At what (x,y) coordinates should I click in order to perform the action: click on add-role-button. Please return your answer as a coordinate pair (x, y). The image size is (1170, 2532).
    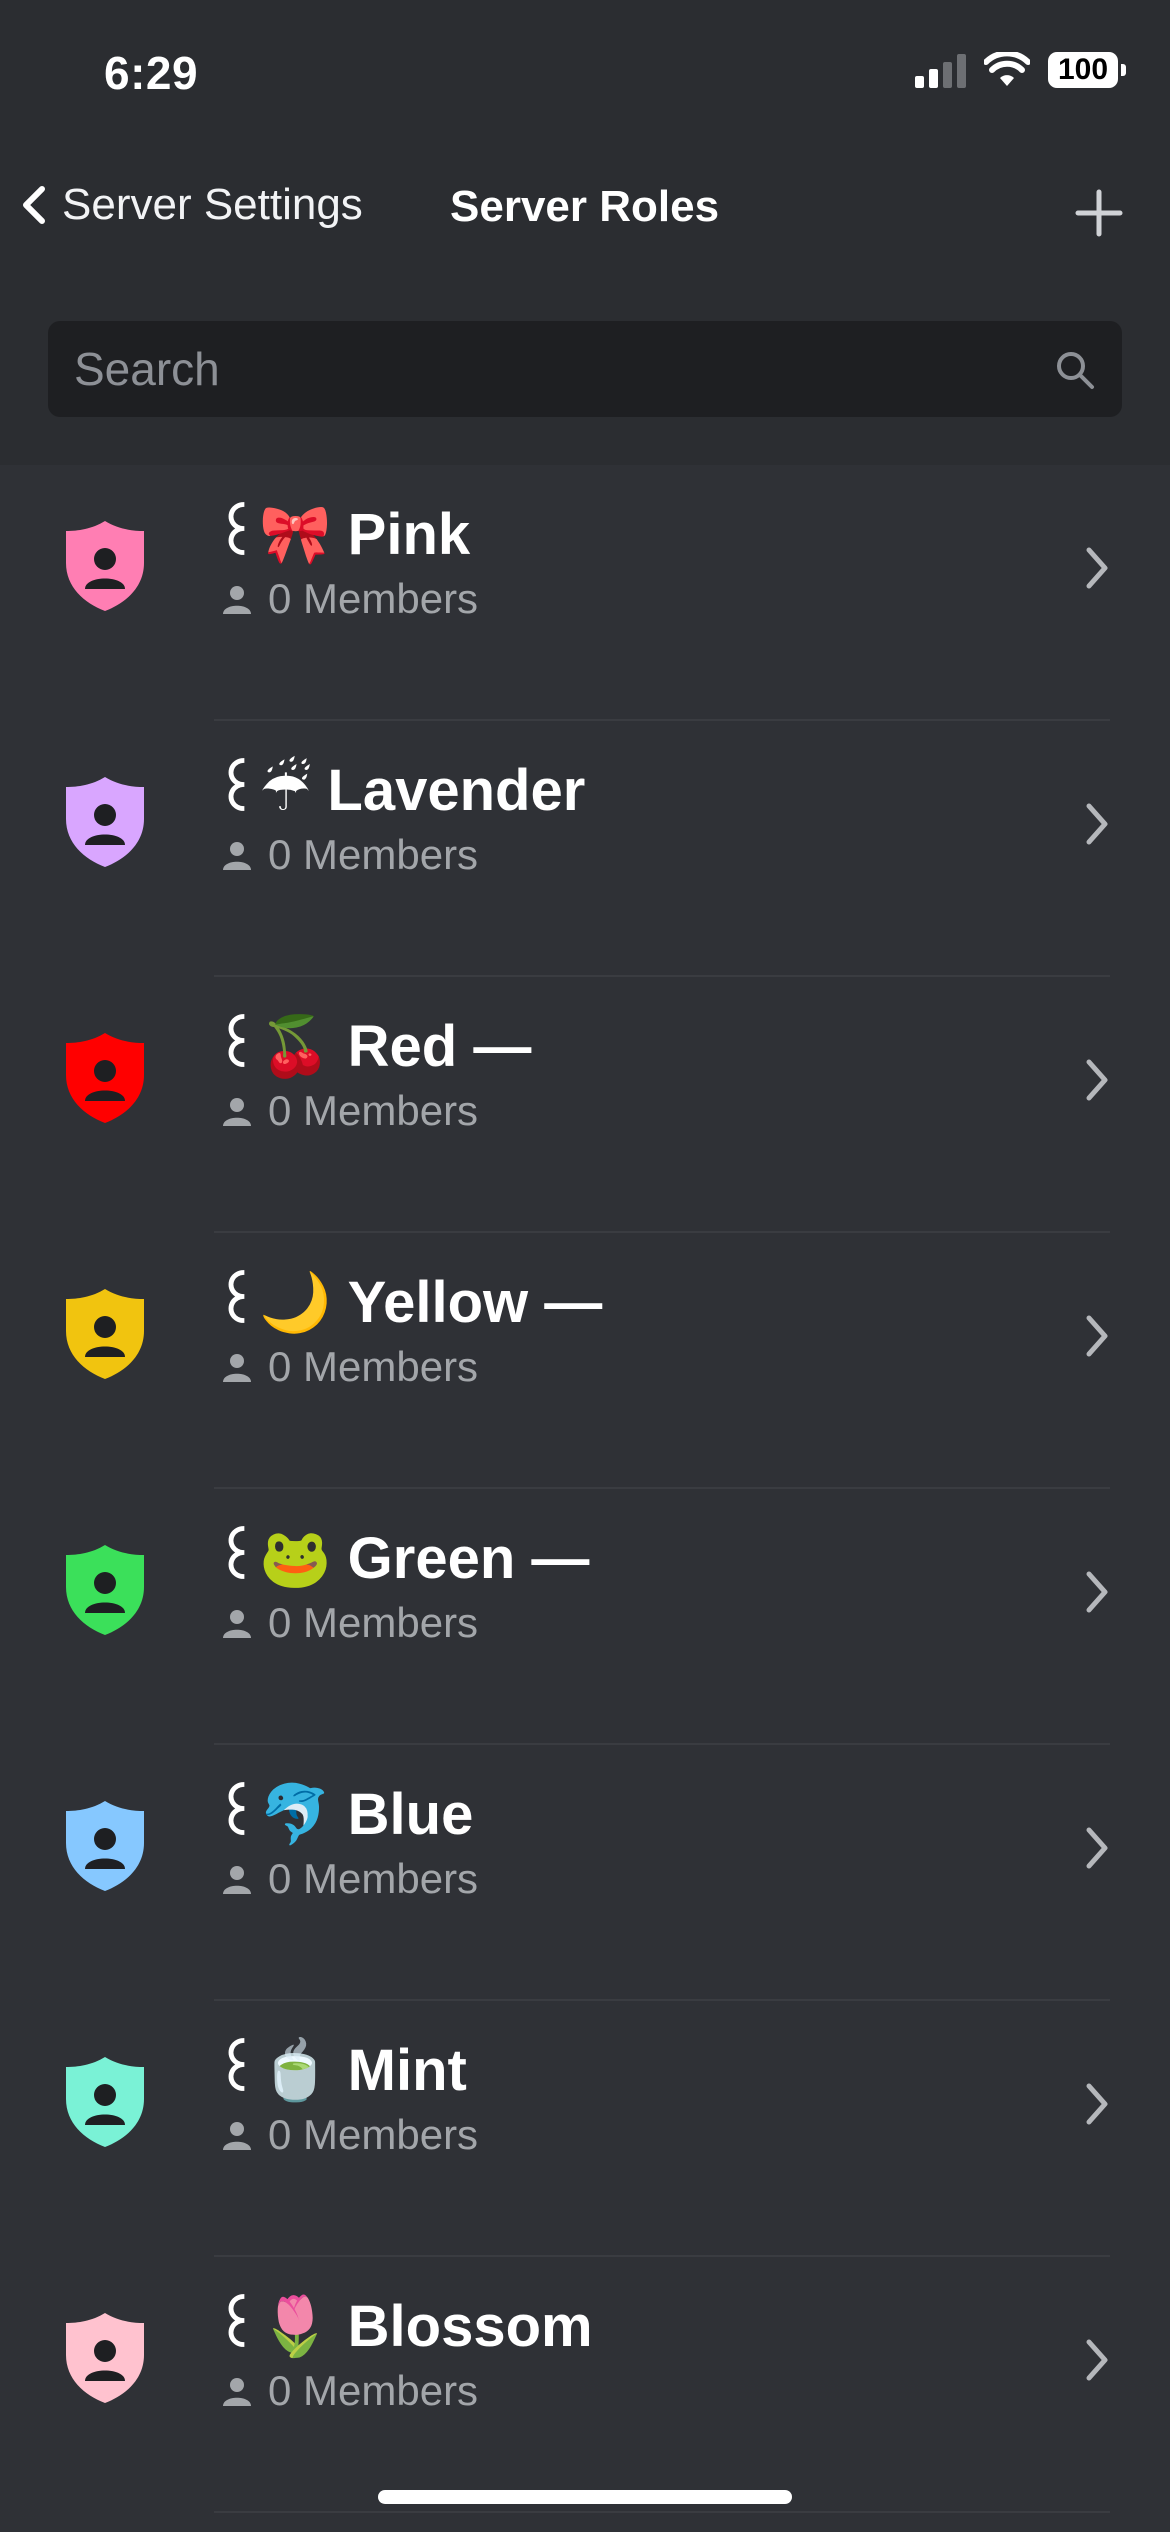
    Looking at the image, I should click on (1099, 213).